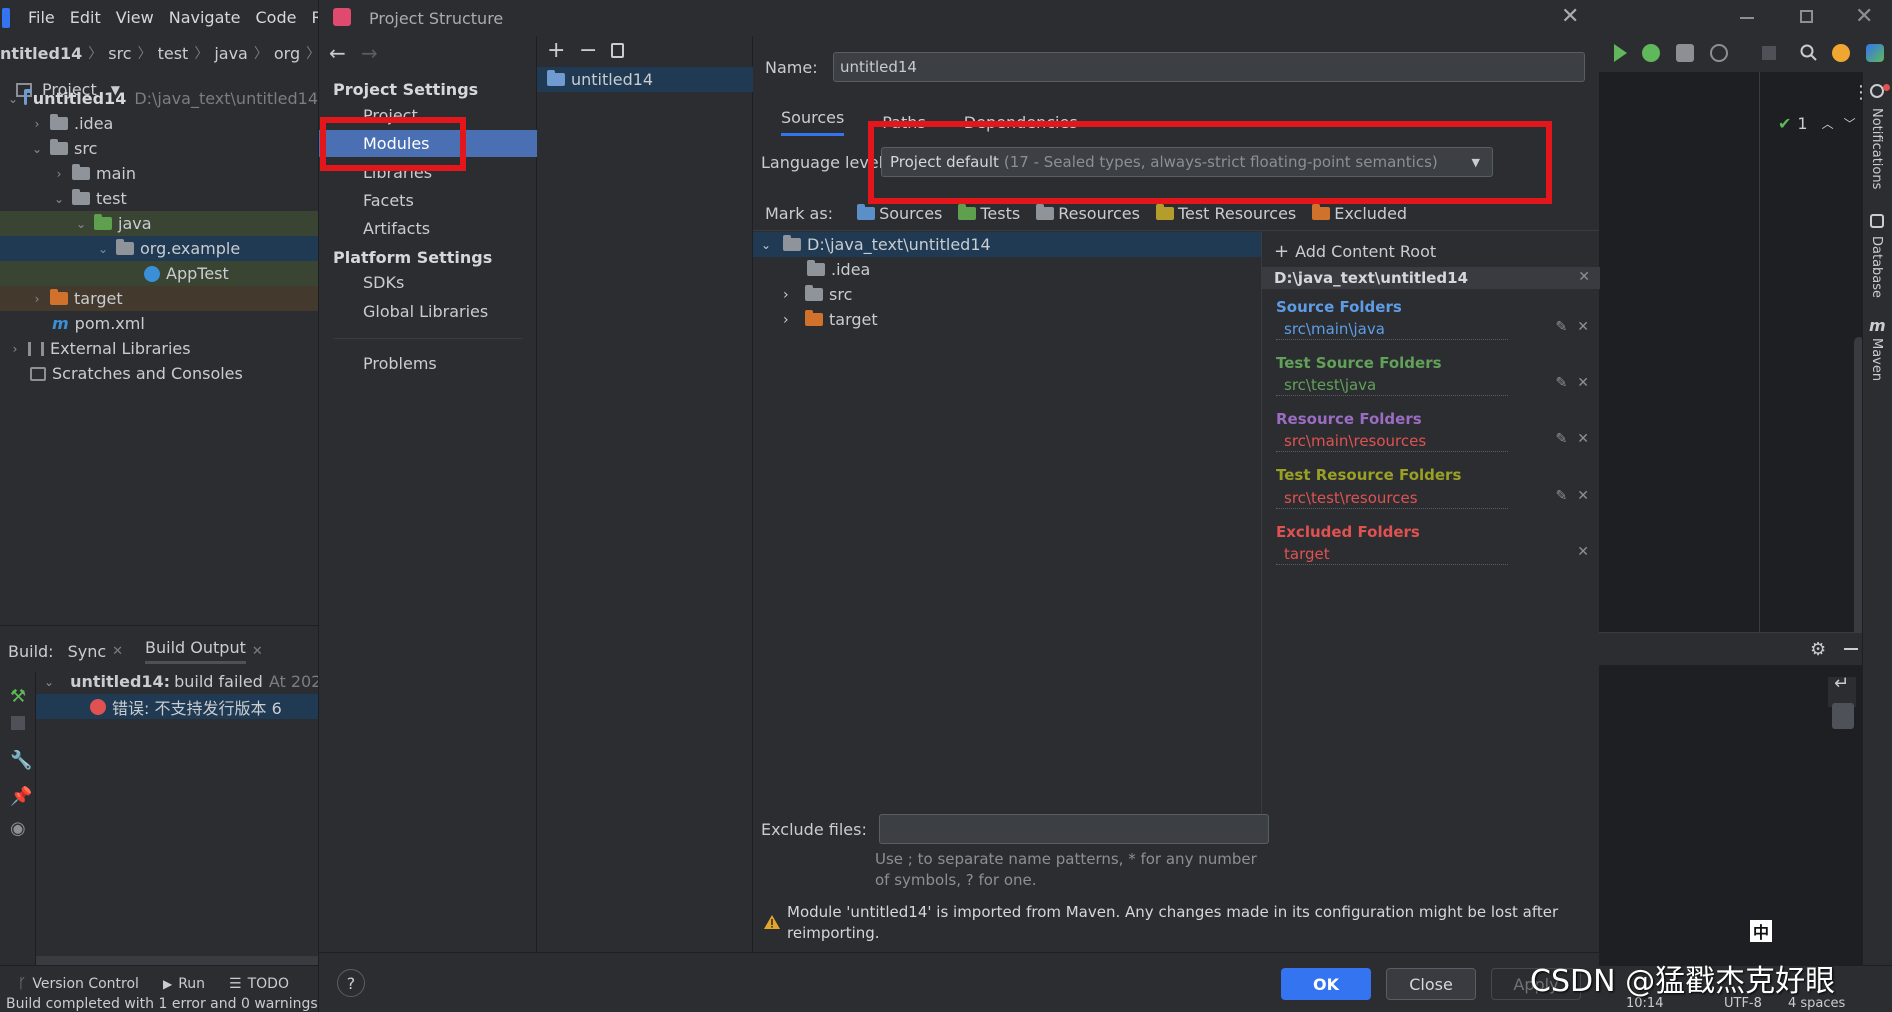 The image size is (1892, 1012). What do you see at coordinates (1877, 325) in the screenshot?
I see `maven-icon: m` at bounding box center [1877, 325].